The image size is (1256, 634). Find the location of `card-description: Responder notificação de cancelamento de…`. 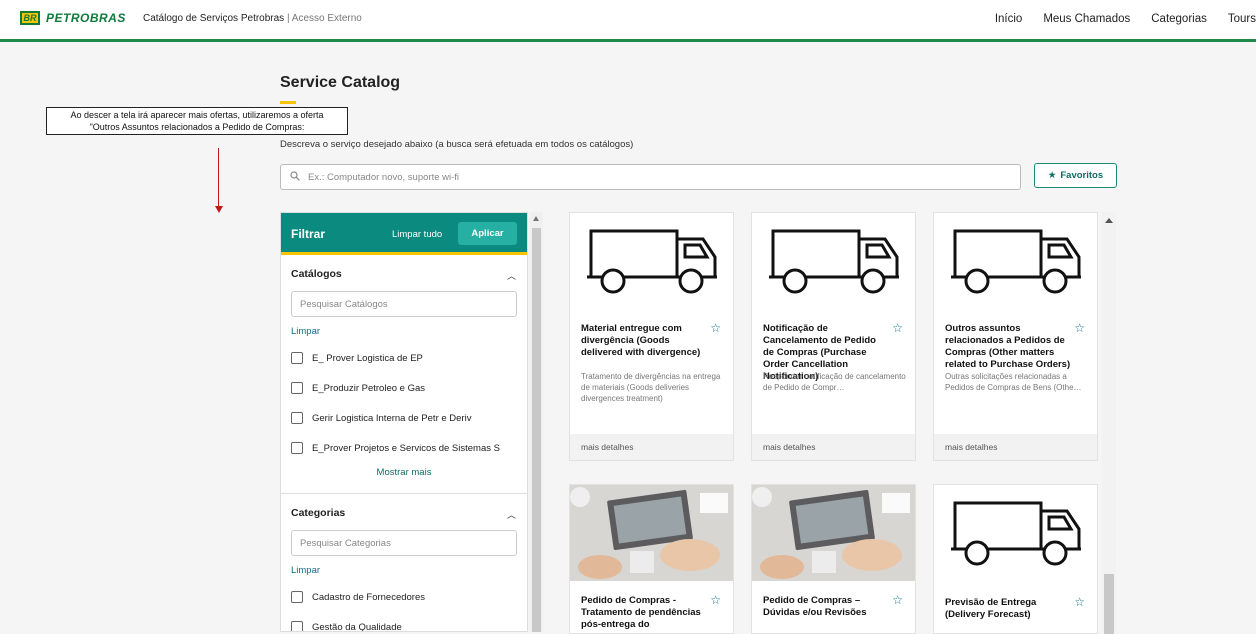

card-description: Responder notificação de cancelamento de… is located at coordinates (834, 382).